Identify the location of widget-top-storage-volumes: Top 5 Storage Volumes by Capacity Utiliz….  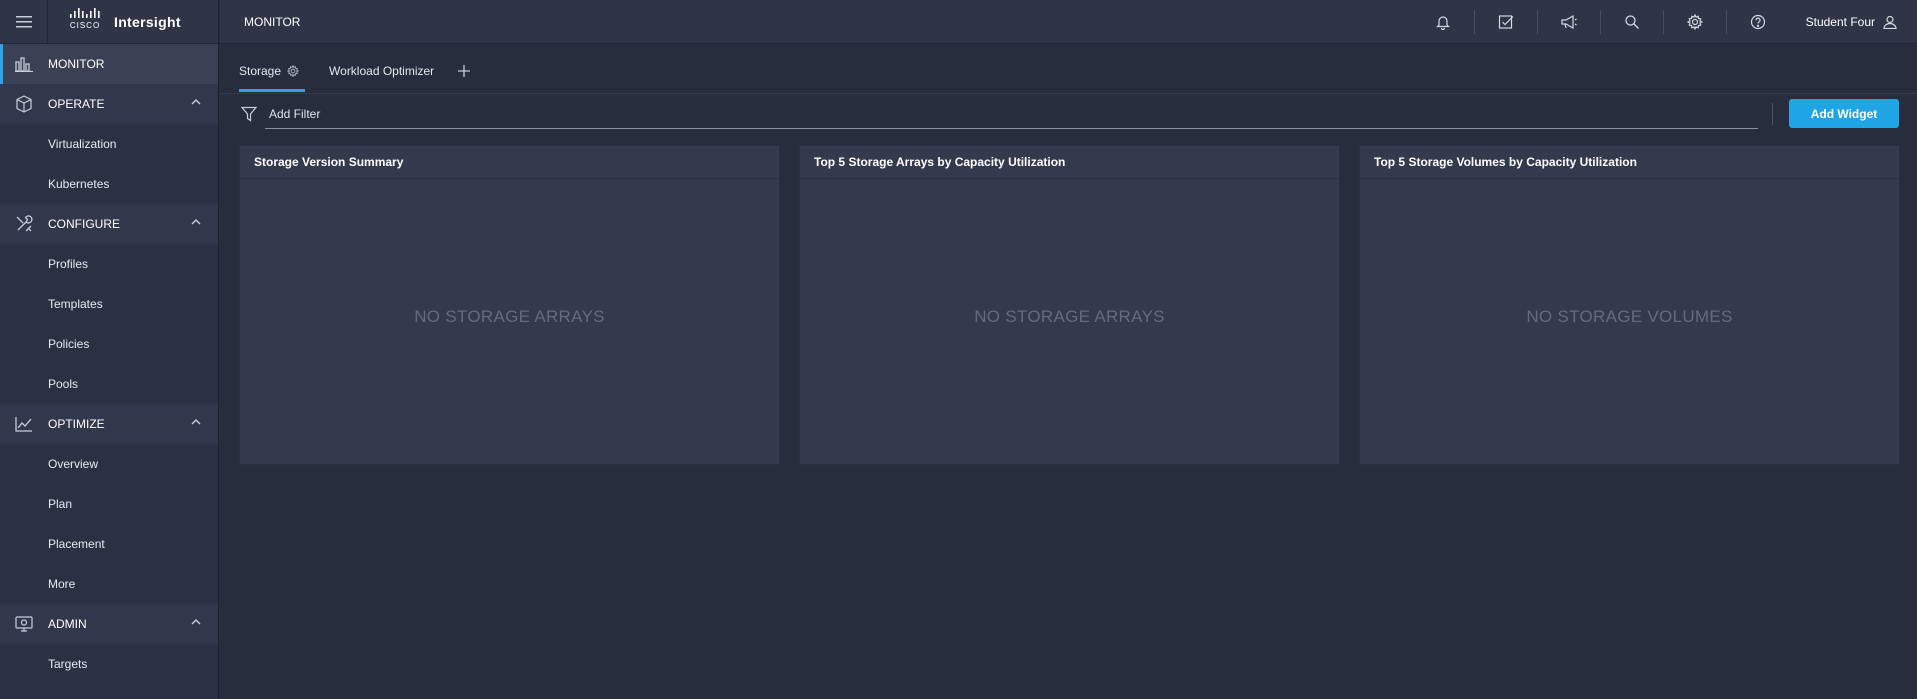
(1629, 305).